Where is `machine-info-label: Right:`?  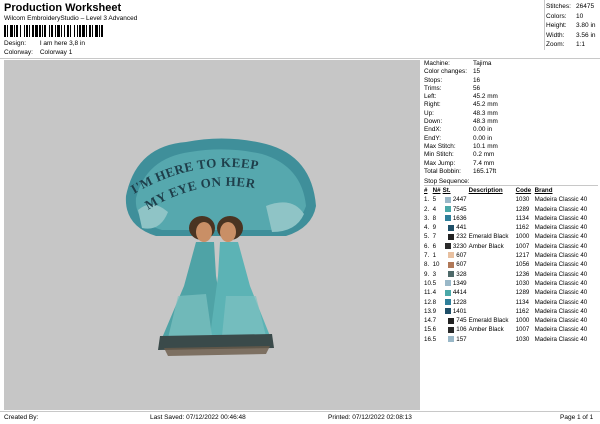
machine-info-label: Right: is located at coordinates (432, 105).